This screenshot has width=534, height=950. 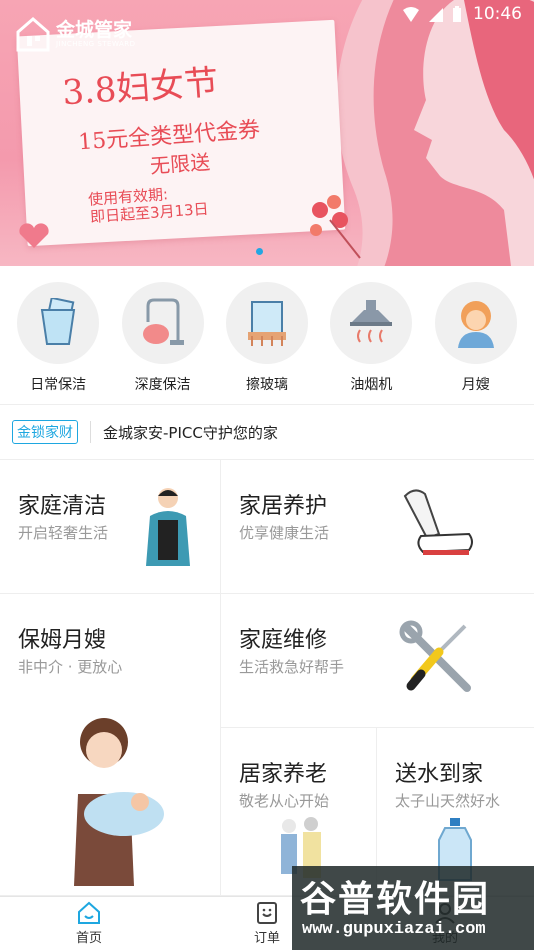 What do you see at coordinates (475, 323) in the screenshot?
I see `nanny-avatar-icon` at bounding box center [475, 323].